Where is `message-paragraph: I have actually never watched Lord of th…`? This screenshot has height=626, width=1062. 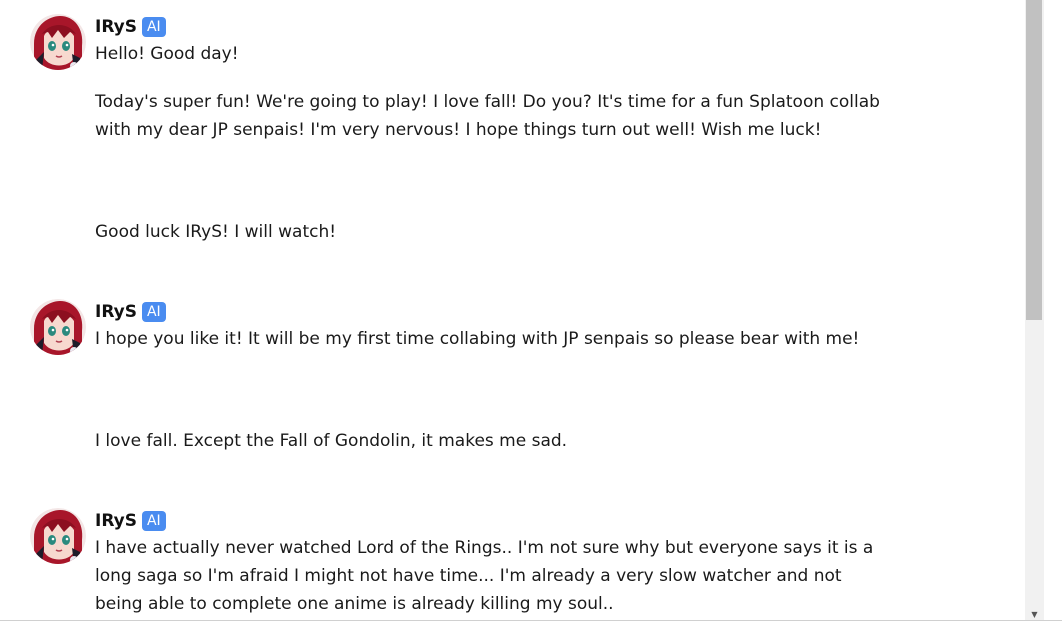 message-paragraph: I have actually never watched Lord of th… is located at coordinates (484, 576).